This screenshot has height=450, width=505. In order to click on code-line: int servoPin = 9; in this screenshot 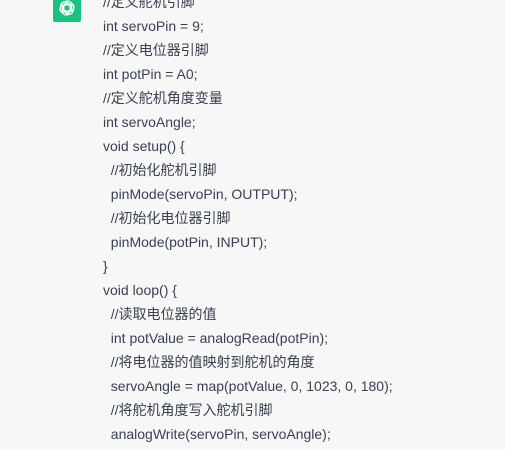, I will do `click(153, 26)`.